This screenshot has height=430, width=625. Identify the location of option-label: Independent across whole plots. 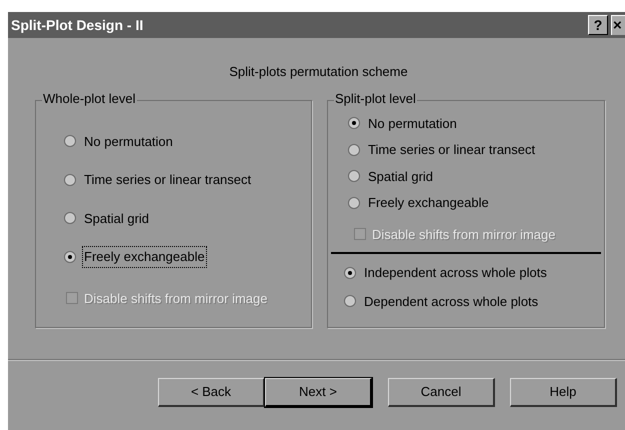
(455, 273).